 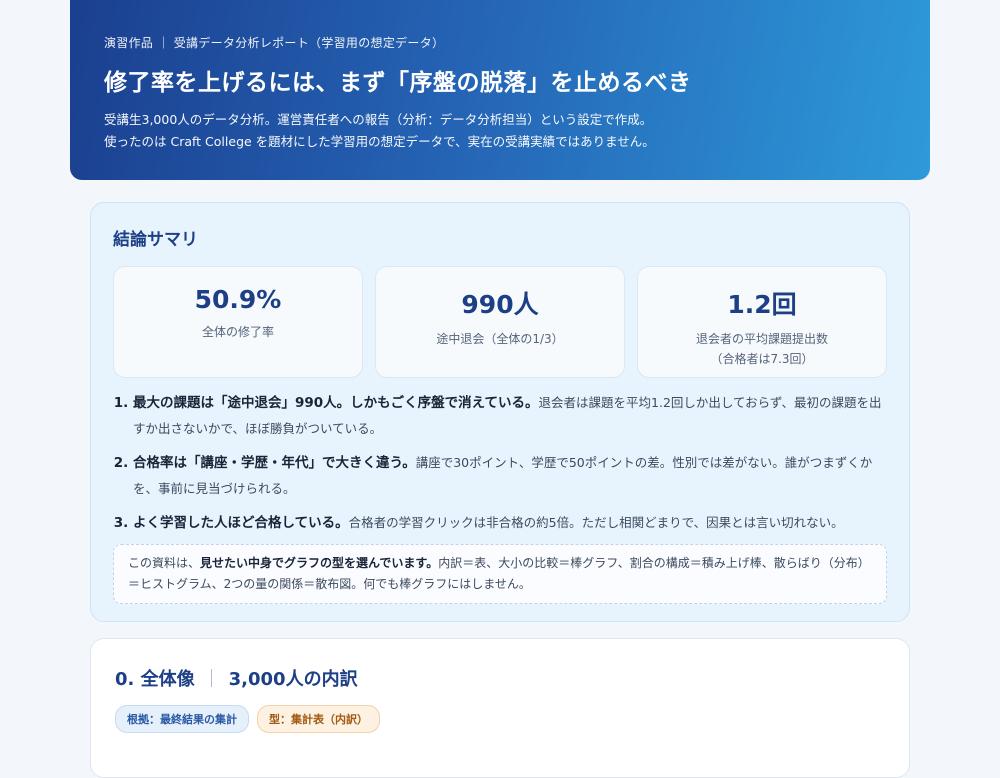 What do you see at coordinates (182, 719) in the screenshot?
I see `tag-basis: 根拠：最終結果の集計` at bounding box center [182, 719].